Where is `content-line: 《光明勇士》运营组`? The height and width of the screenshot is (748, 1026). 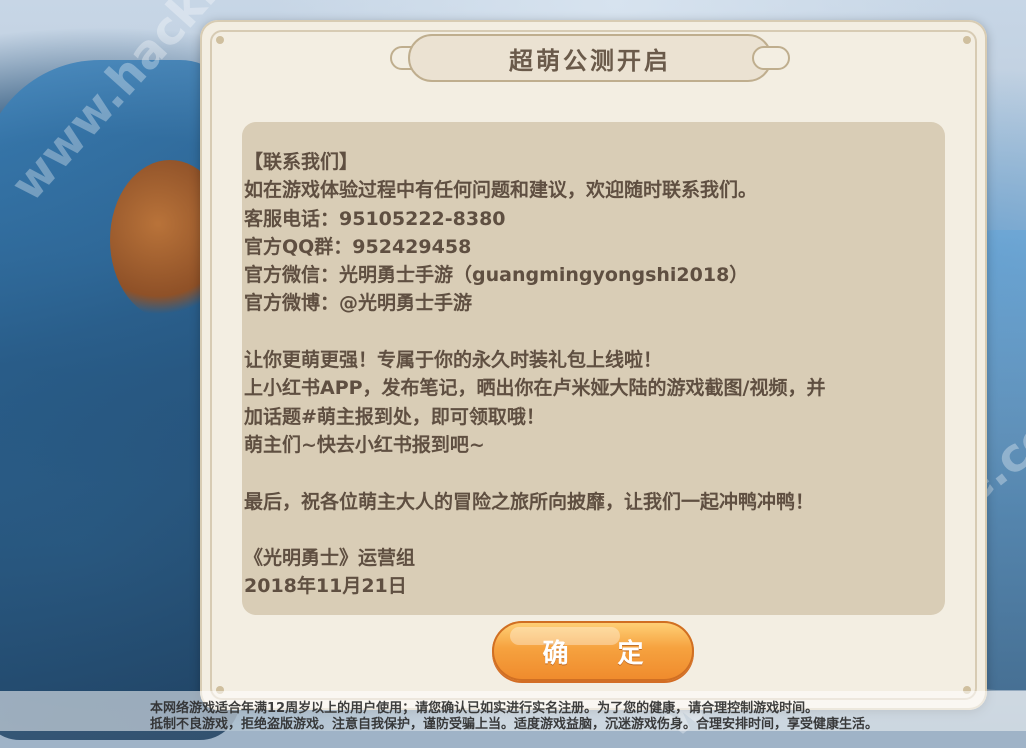 content-line: 《光明勇士》运营组 is located at coordinates (330, 558).